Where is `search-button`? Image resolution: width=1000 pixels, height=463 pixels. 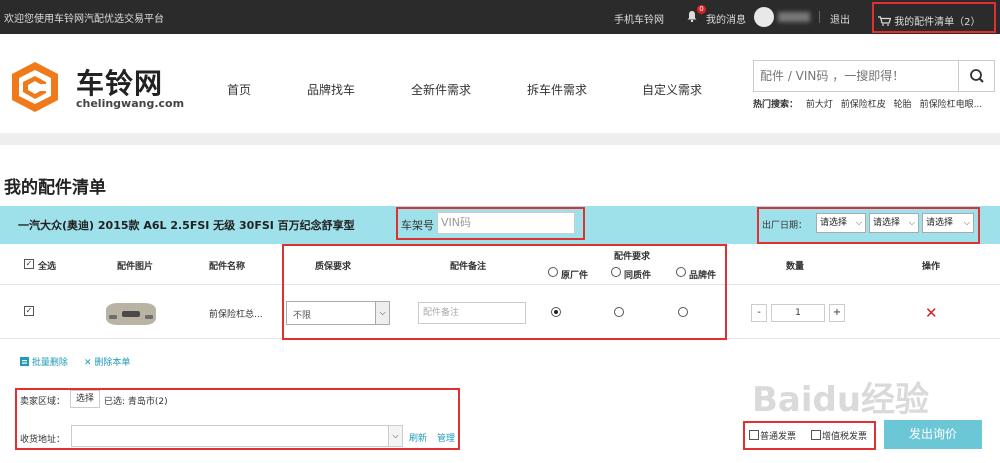
search-button is located at coordinates (976, 76).